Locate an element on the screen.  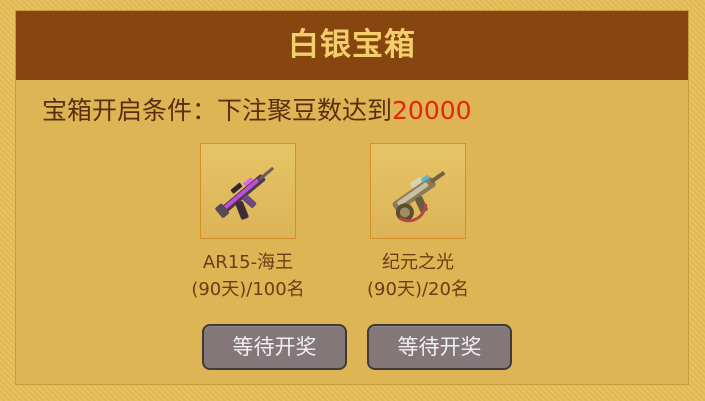
rifle-icon is located at coordinates (245, 193).